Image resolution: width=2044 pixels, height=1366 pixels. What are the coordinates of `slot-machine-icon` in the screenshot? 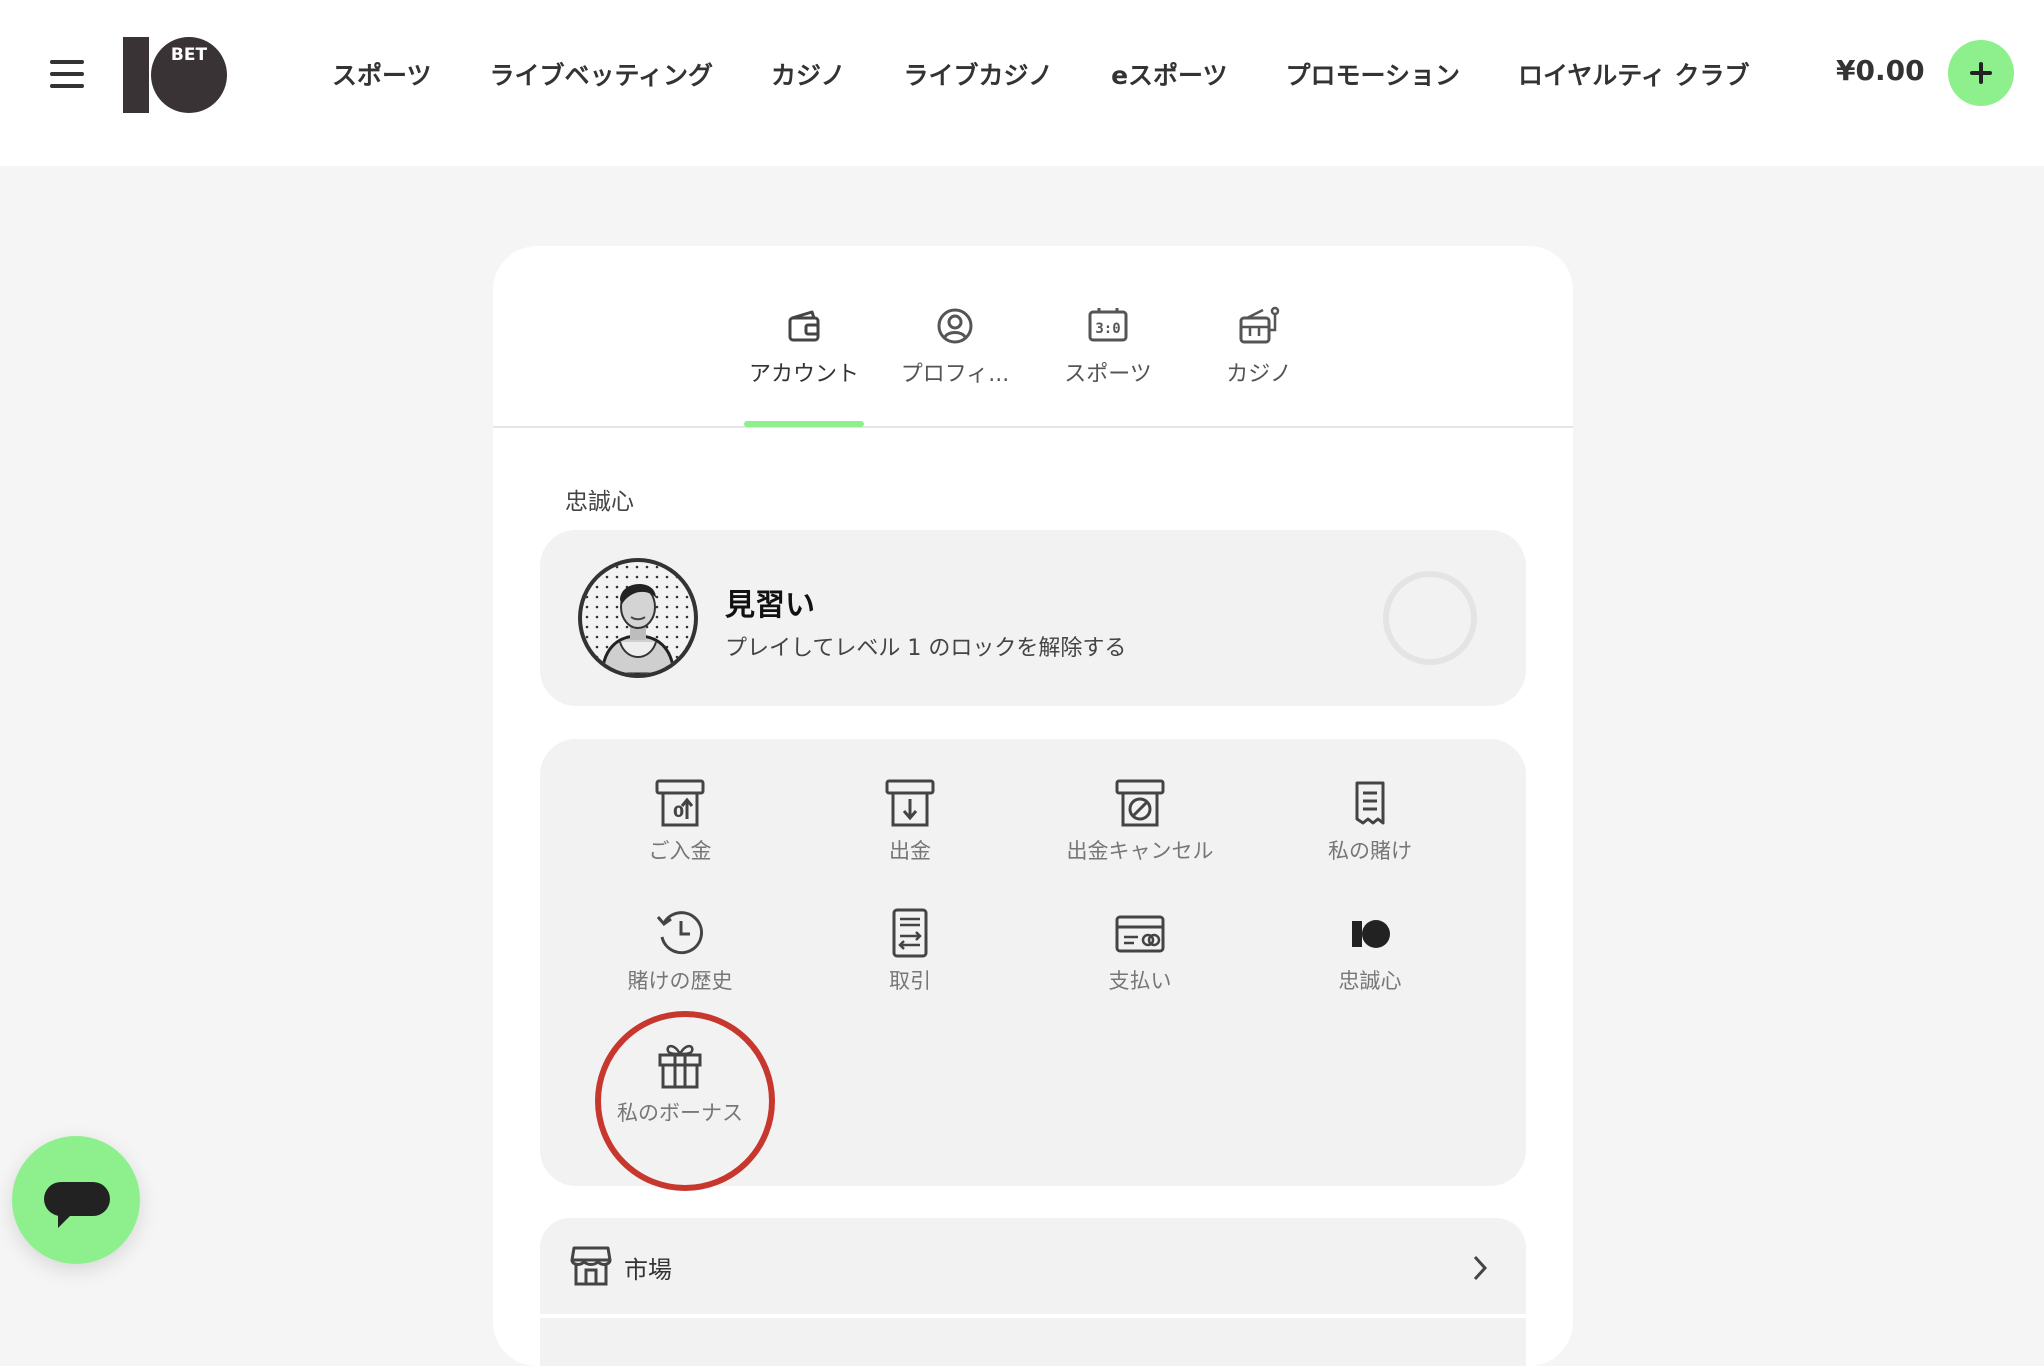 It's located at (1259, 325).